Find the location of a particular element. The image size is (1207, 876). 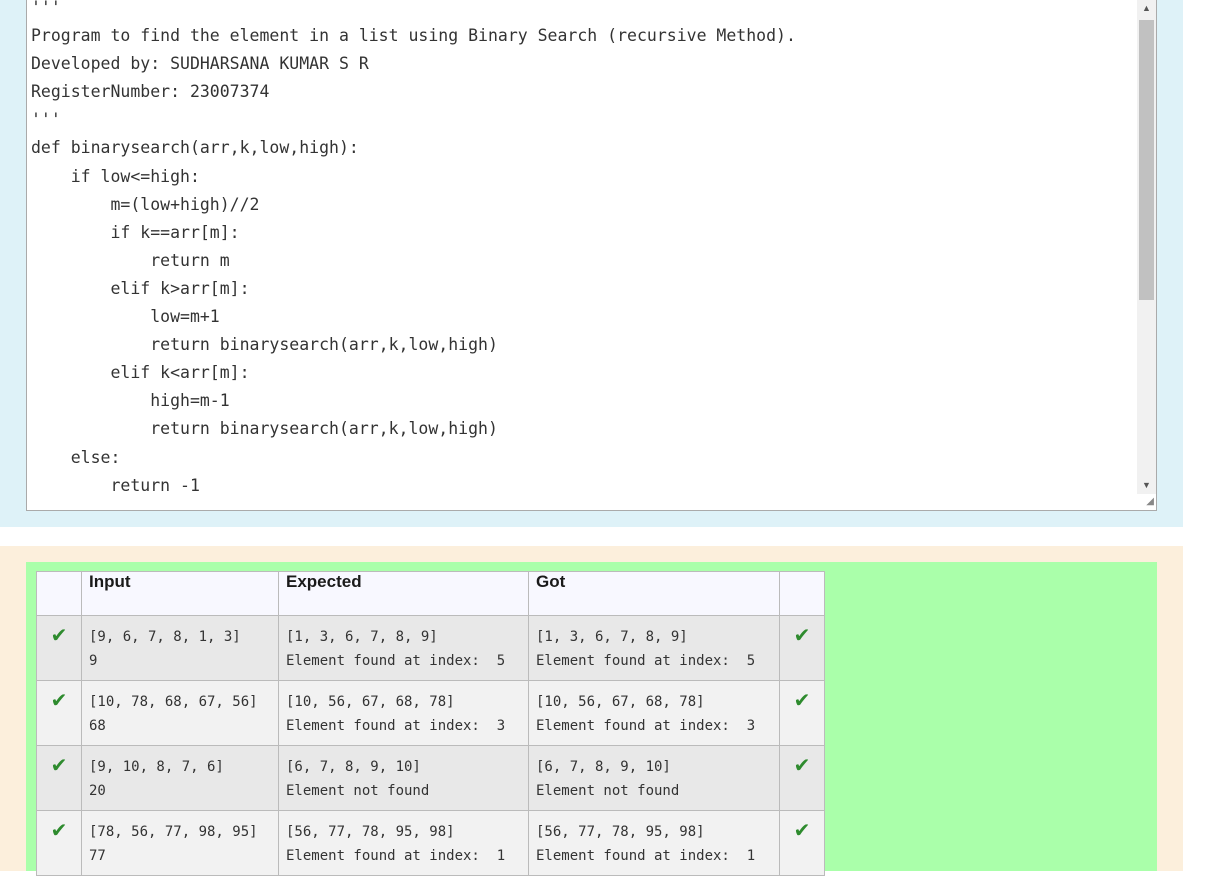

code-line: elif k>arr[m]: is located at coordinates (140, 288).